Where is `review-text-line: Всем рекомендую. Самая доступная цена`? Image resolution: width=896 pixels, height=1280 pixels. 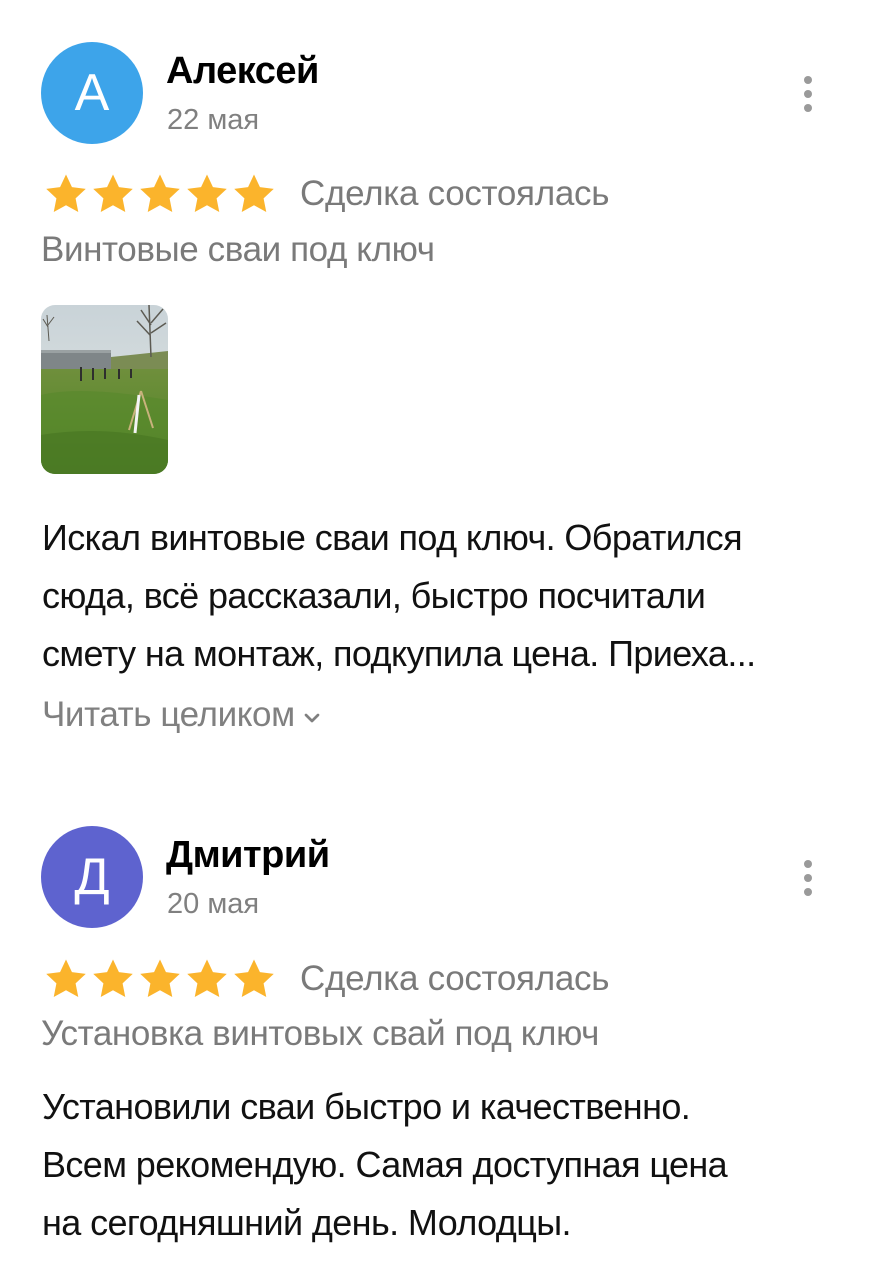
review-text-line: Всем рекомендую. Самая доступная цена is located at coordinates (385, 1164).